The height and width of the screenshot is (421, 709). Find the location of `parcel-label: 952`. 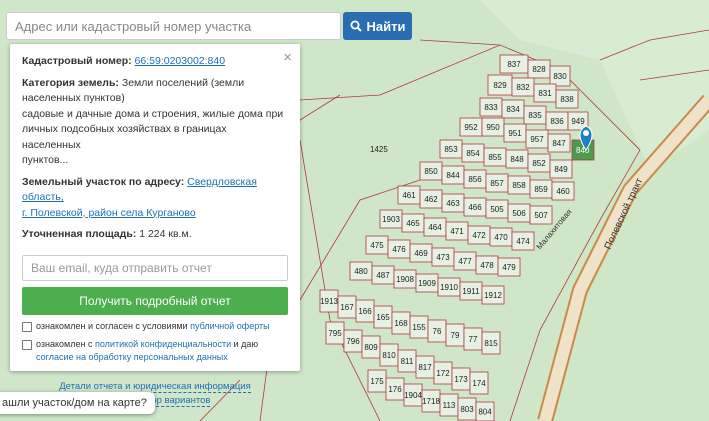

parcel-label: 952 is located at coordinates (471, 127).